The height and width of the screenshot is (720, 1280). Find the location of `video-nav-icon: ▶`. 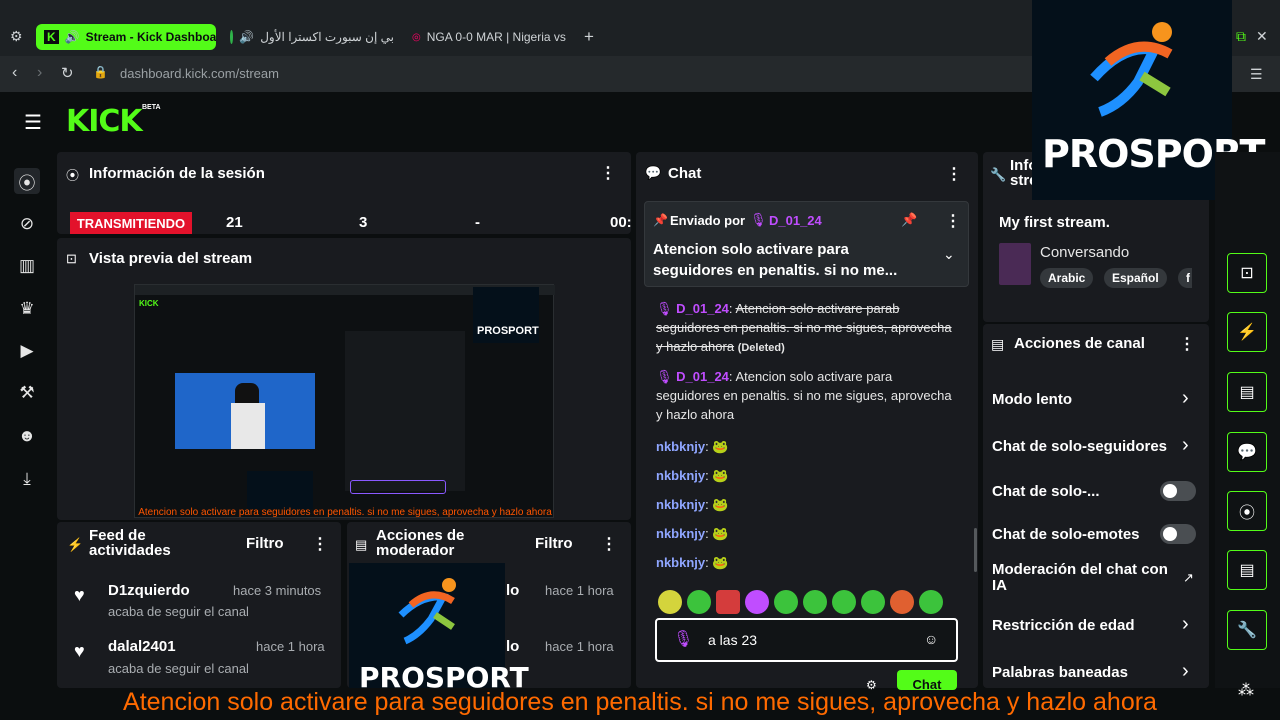

video-nav-icon: ▶ is located at coordinates (27, 351).